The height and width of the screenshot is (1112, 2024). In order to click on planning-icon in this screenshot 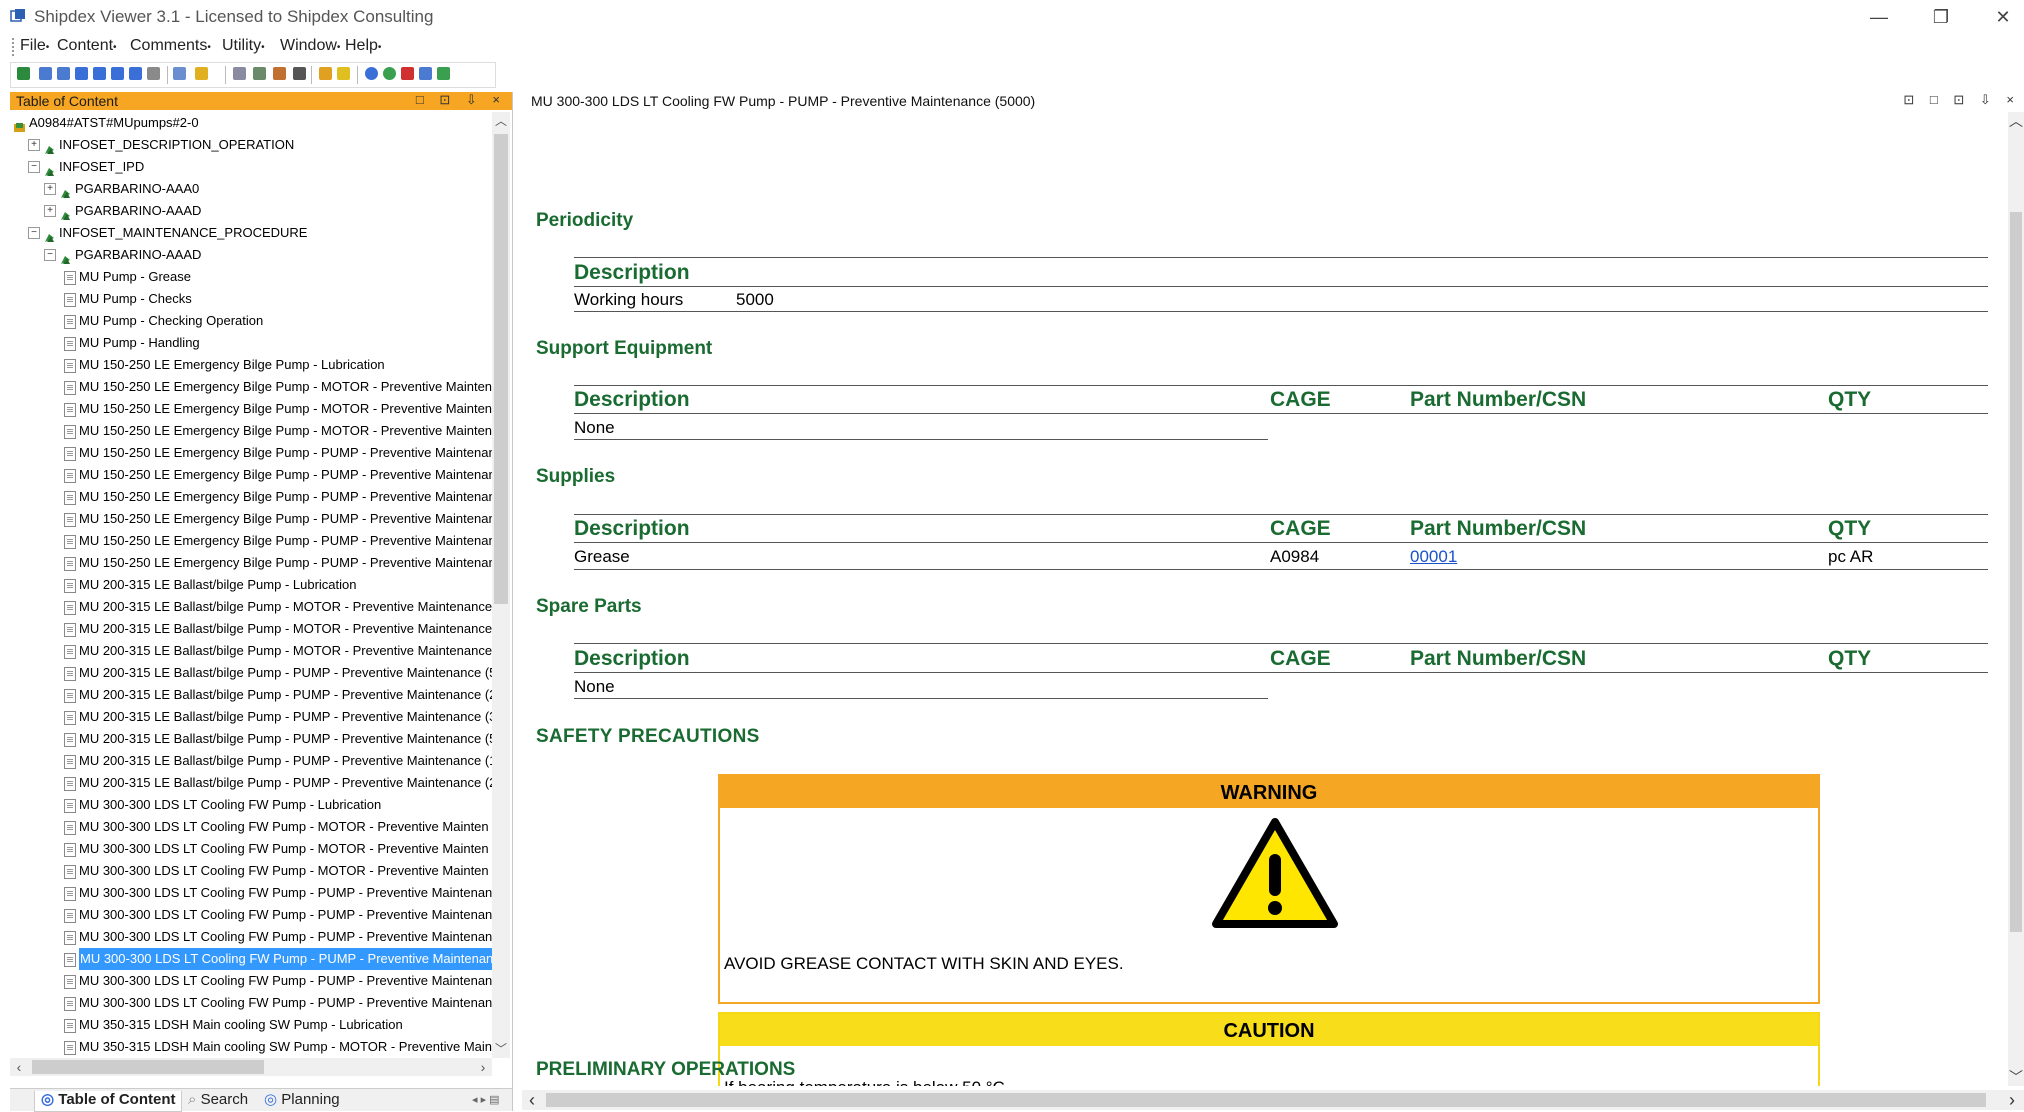, I will do `click(389, 73)`.